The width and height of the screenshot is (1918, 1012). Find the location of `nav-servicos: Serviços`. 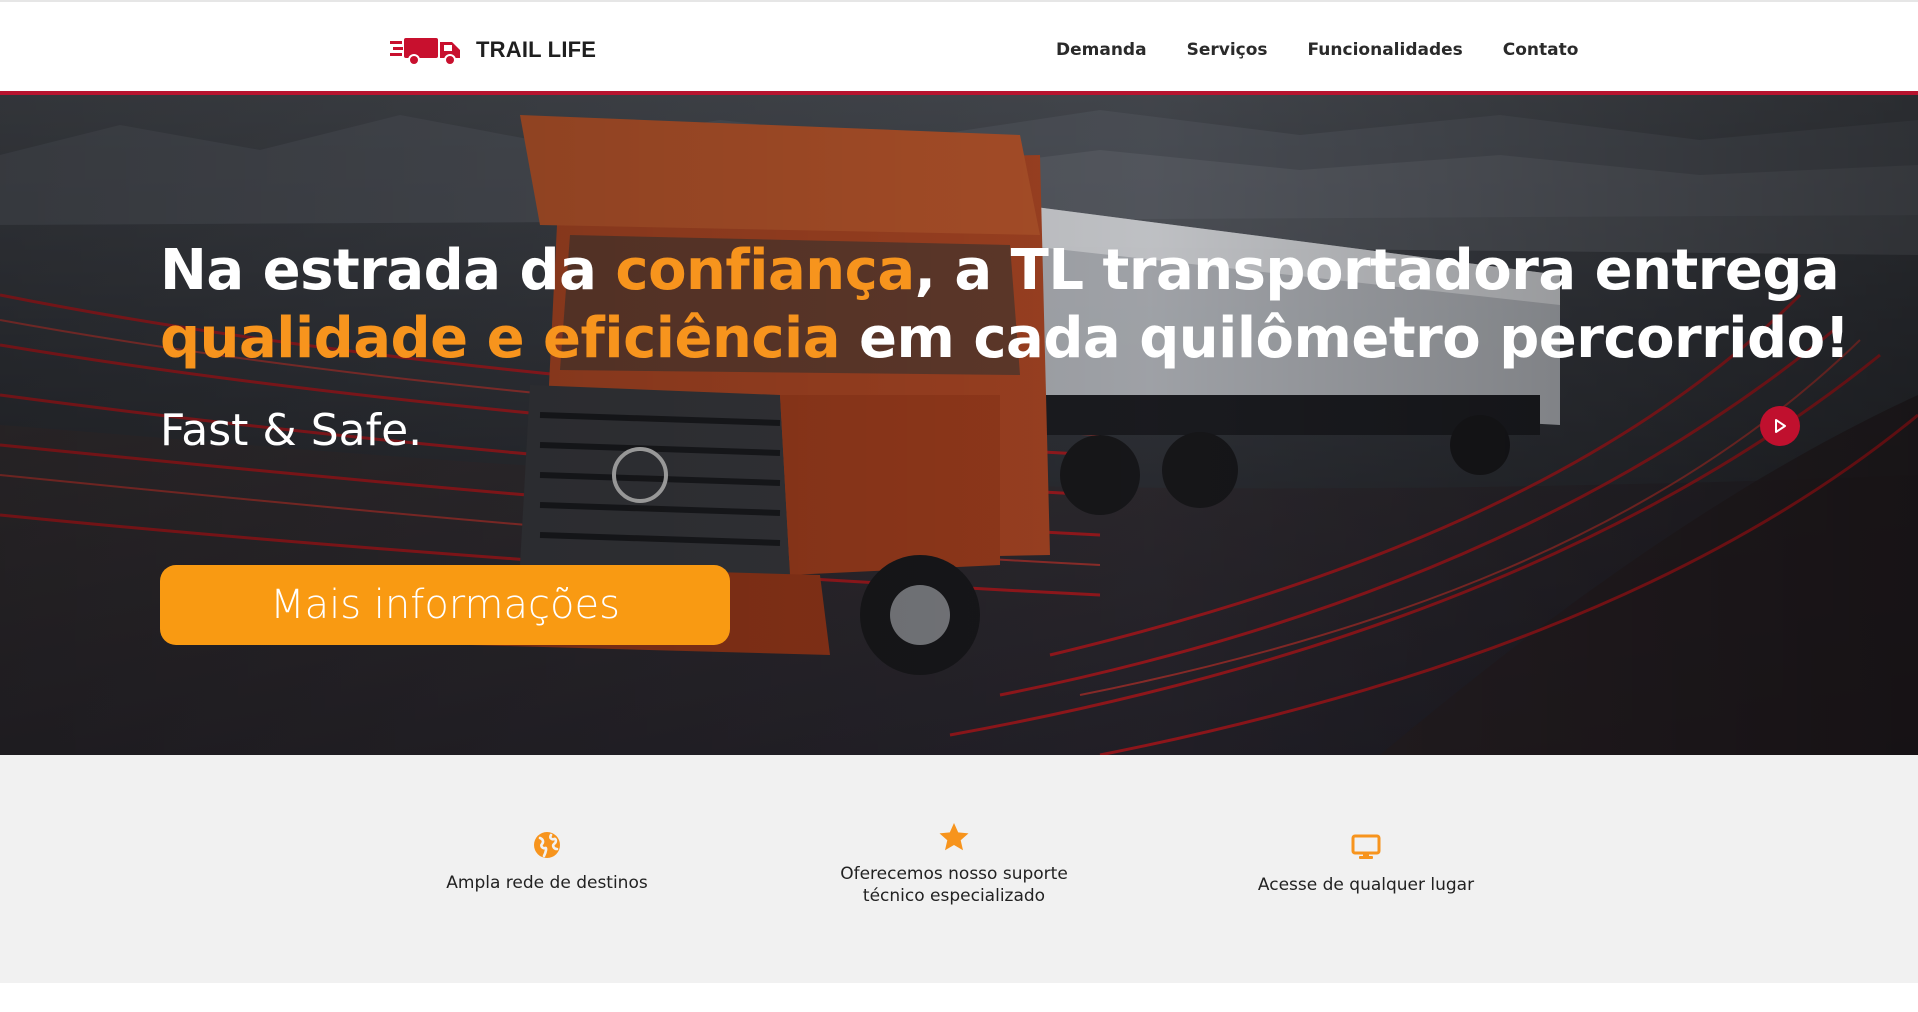

nav-servicos: Serviços is located at coordinates (1227, 50).